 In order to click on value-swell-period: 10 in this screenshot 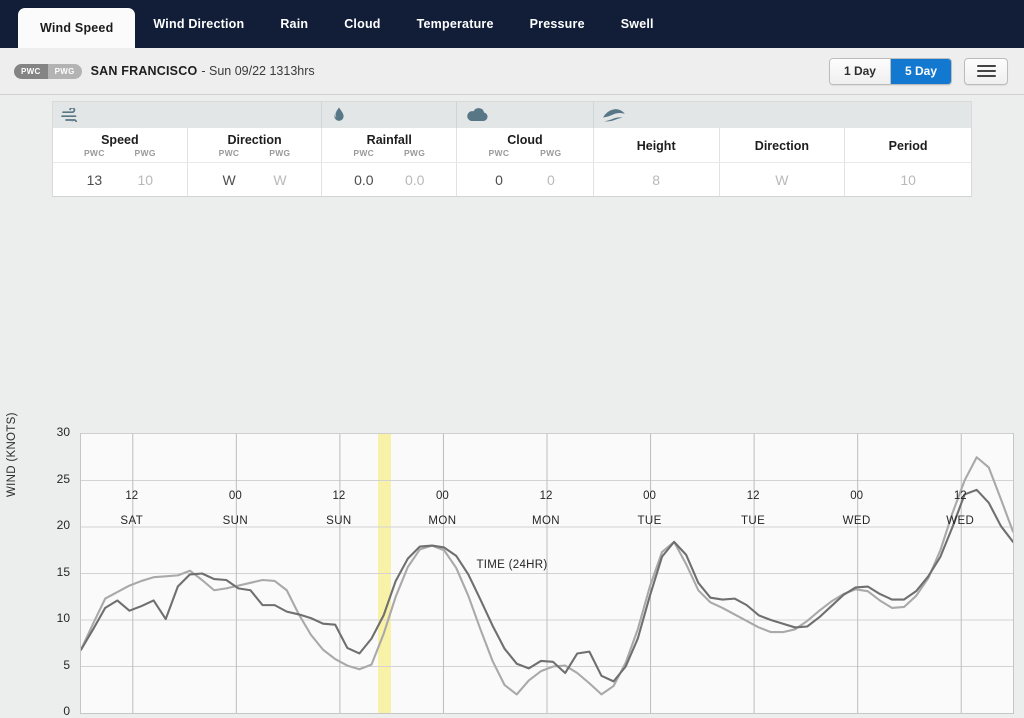, I will do `click(908, 179)`.